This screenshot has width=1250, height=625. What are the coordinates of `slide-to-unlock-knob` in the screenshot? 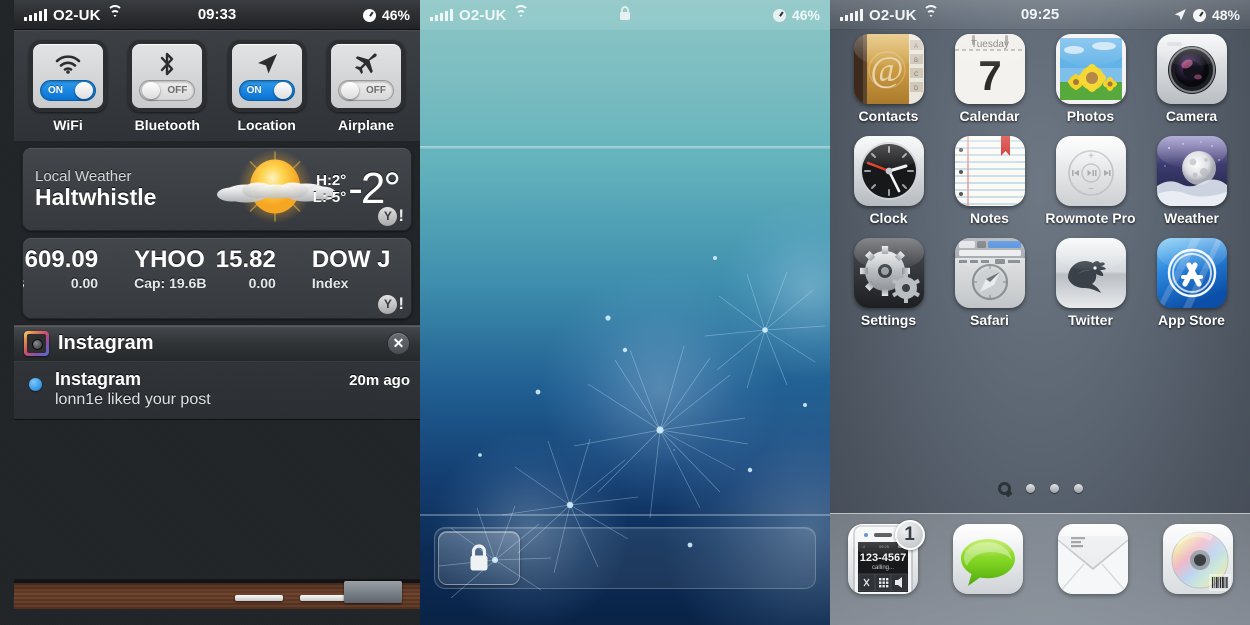 It's located at (479, 558).